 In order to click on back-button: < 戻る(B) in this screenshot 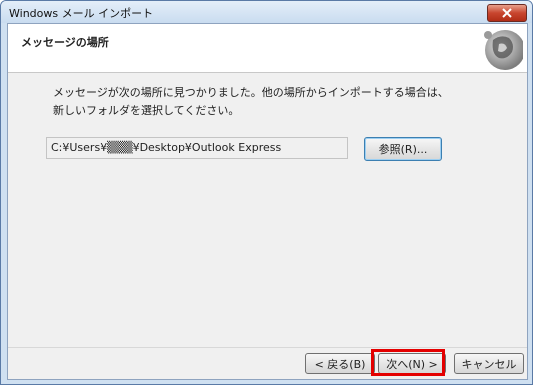, I will do `click(340, 363)`.